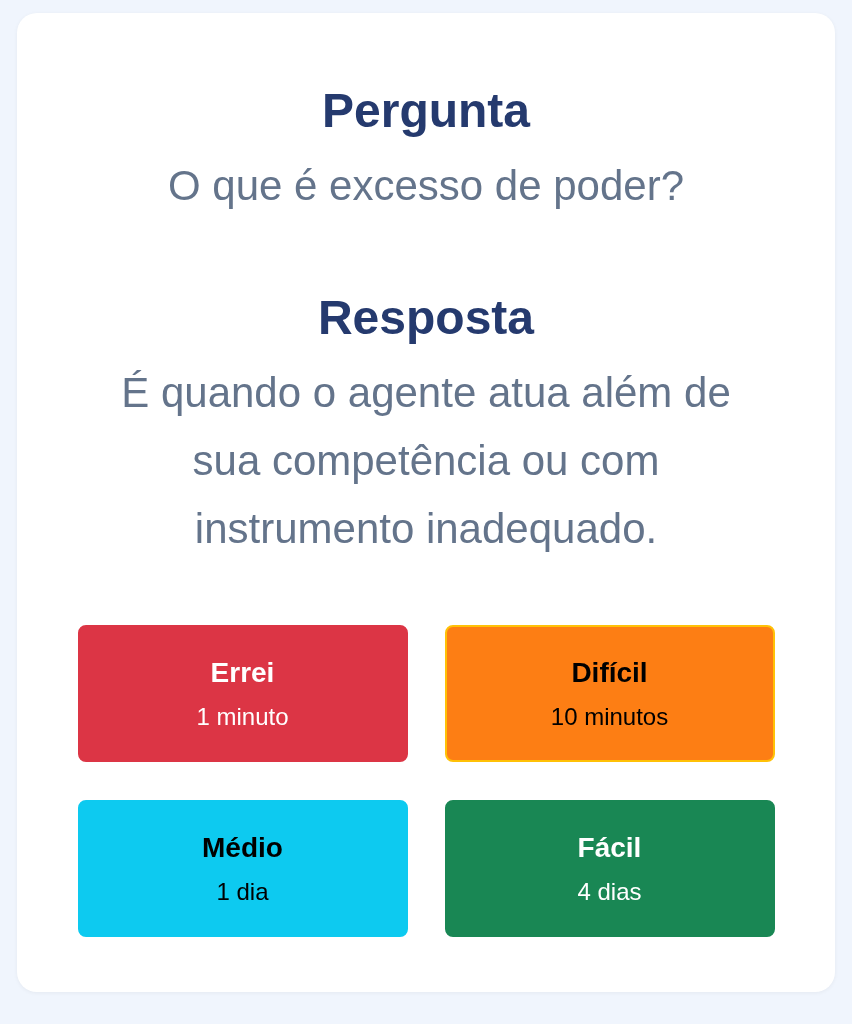 This screenshot has width=852, height=1024. What do you see at coordinates (242, 868) in the screenshot?
I see `rating-button: Médio 1 dia` at bounding box center [242, 868].